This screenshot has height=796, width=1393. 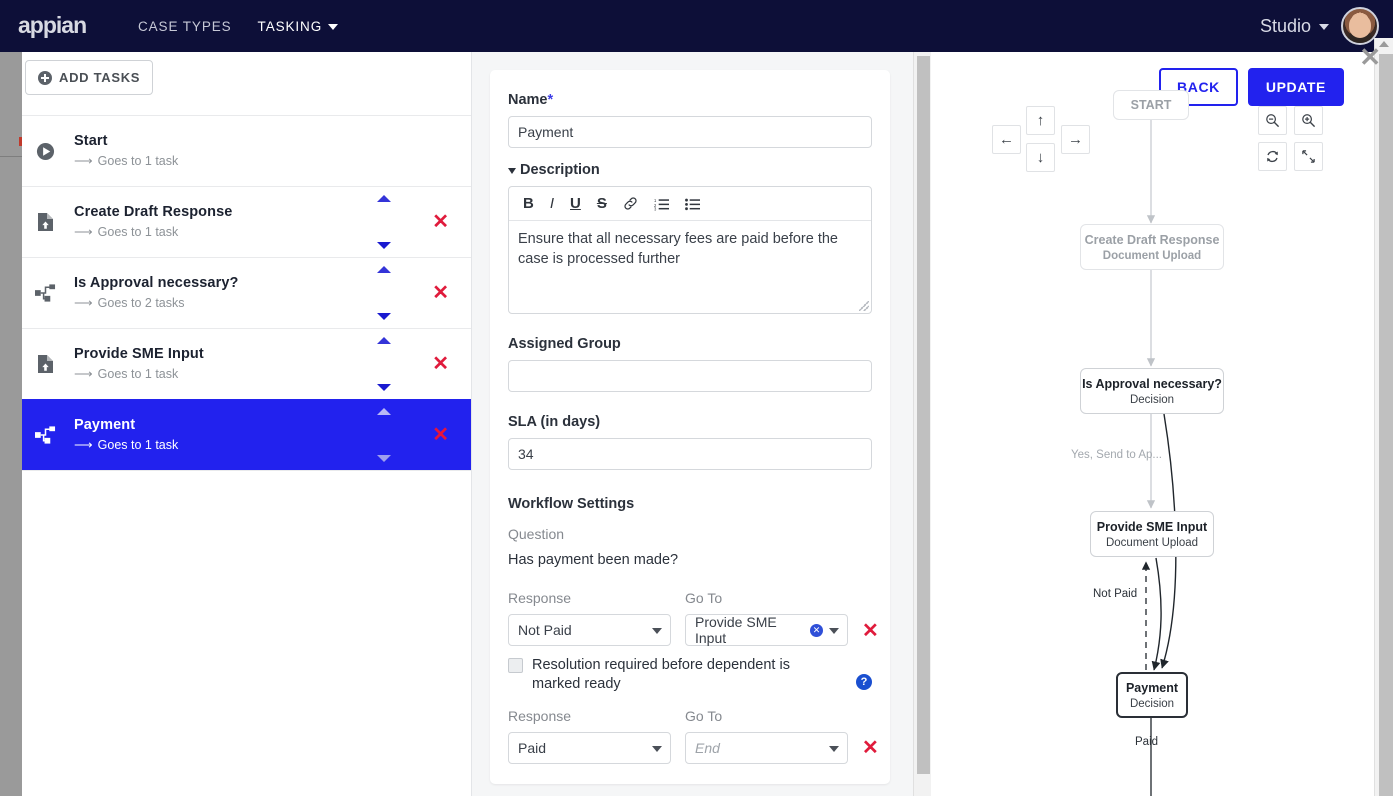 I want to click on diagram-node-payment: Payment Decision, so click(x=1152, y=695).